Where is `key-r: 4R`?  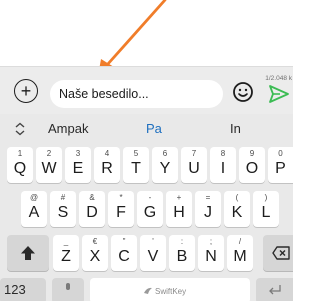
key-r: 4R is located at coordinates (107, 165).